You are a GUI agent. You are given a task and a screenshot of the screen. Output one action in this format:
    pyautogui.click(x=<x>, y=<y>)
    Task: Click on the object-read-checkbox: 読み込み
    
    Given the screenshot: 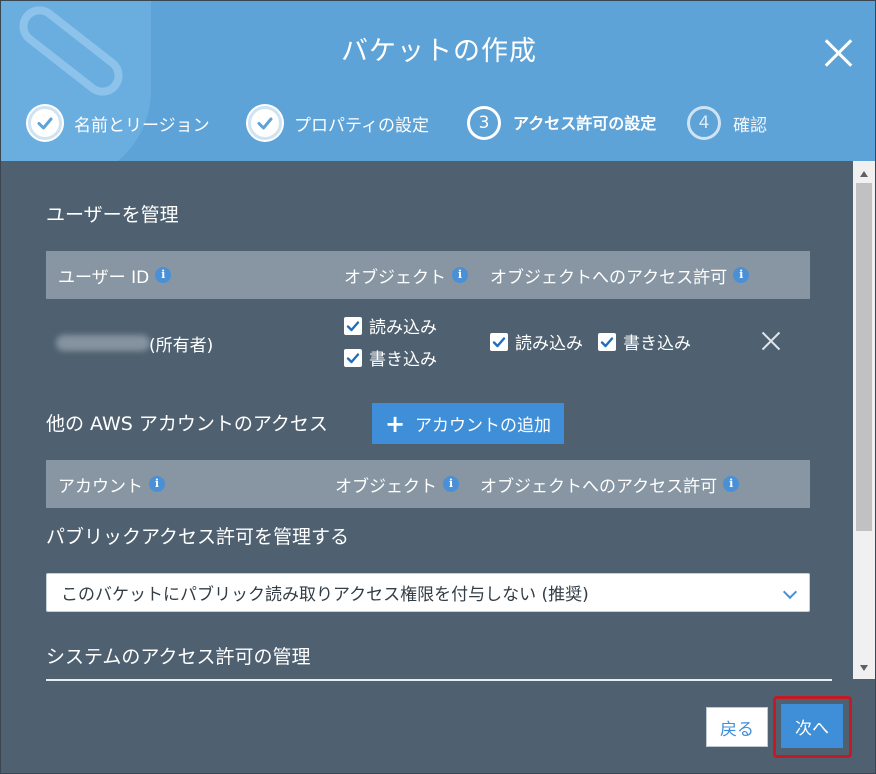 What is the action you would take?
    pyautogui.click(x=390, y=325)
    